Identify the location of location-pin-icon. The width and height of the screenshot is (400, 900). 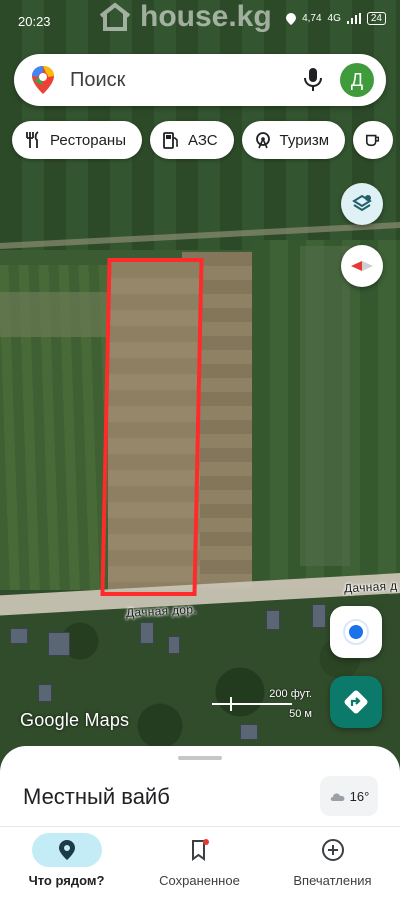
(66, 850).